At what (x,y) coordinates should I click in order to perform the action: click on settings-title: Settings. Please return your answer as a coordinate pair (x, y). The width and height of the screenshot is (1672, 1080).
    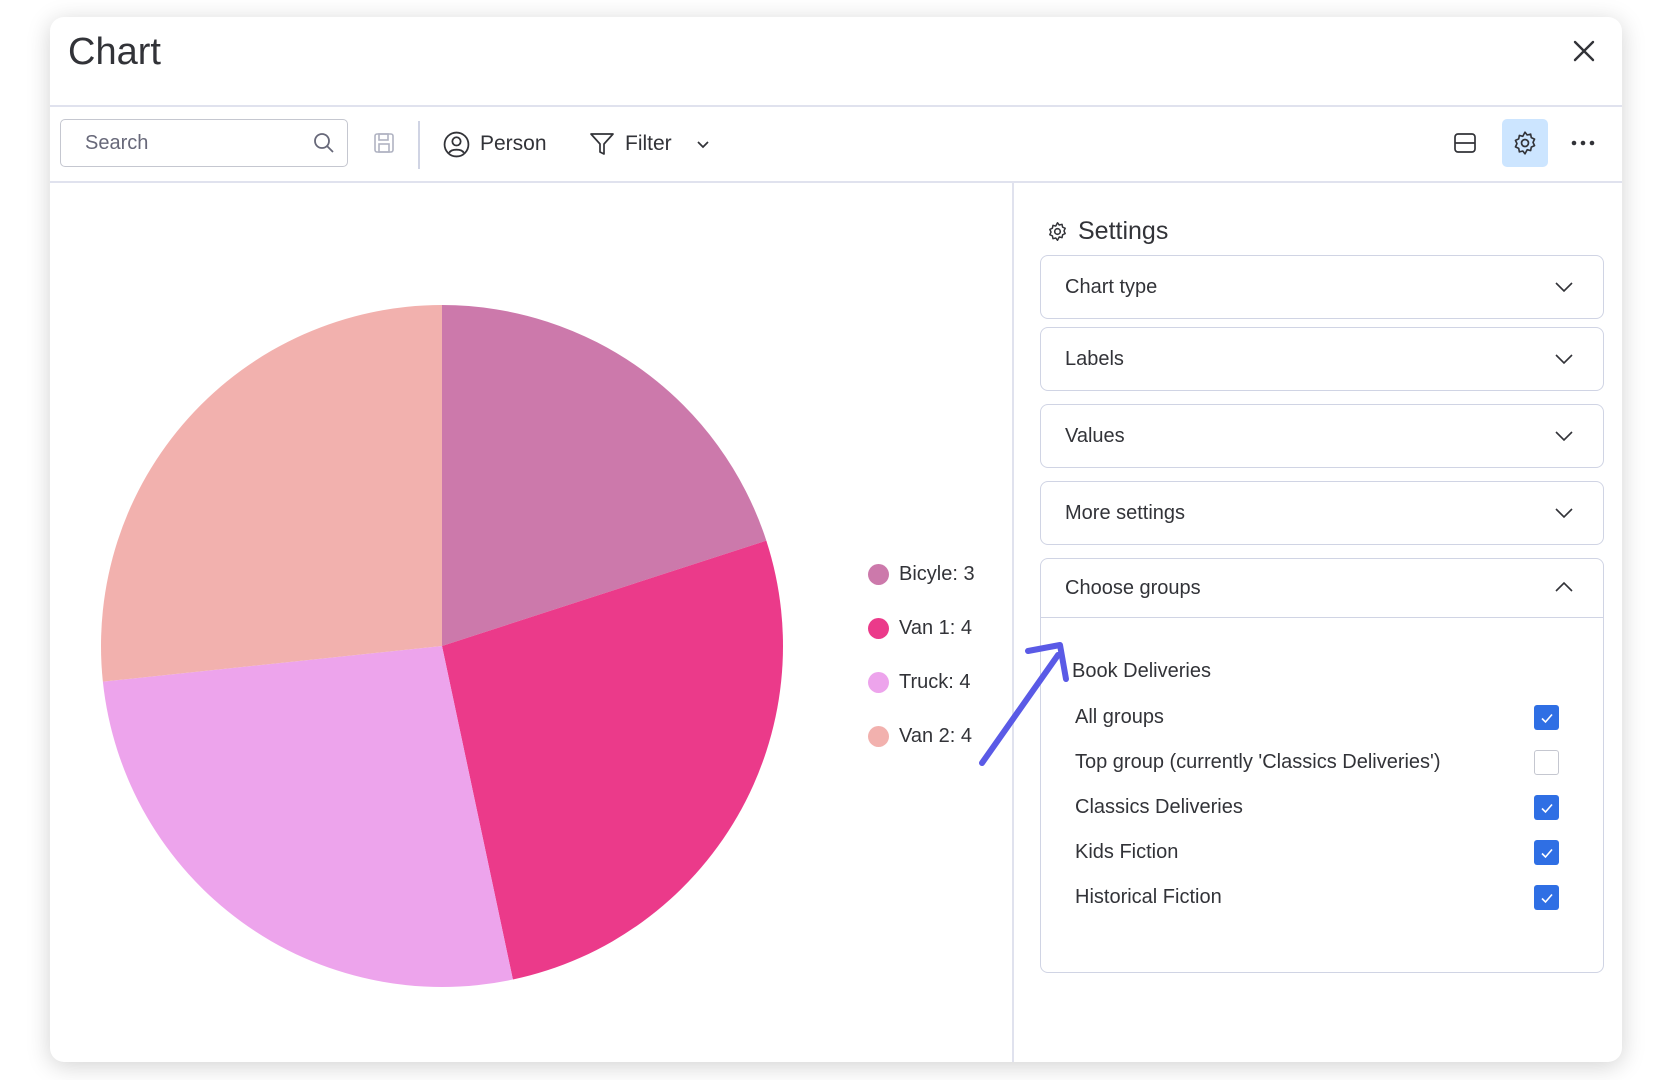
    Looking at the image, I should click on (1123, 231).